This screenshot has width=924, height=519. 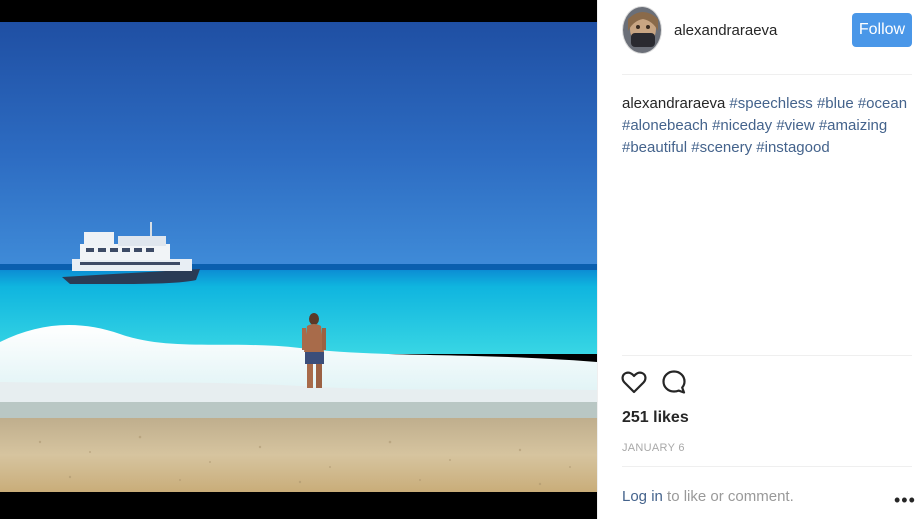 I want to click on post-header: alexandraraeva Follow, so click(x=761, y=36).